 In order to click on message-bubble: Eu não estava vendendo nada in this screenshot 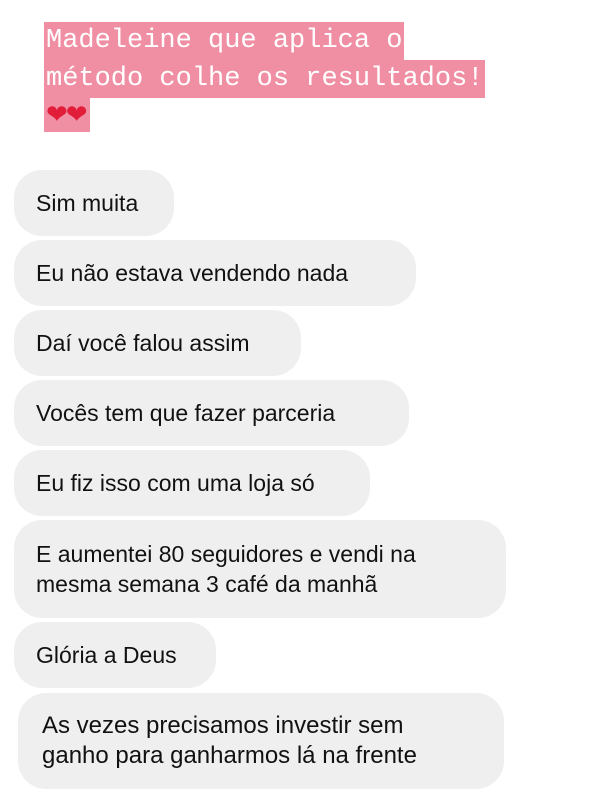, I will do `click(215, 273)`.